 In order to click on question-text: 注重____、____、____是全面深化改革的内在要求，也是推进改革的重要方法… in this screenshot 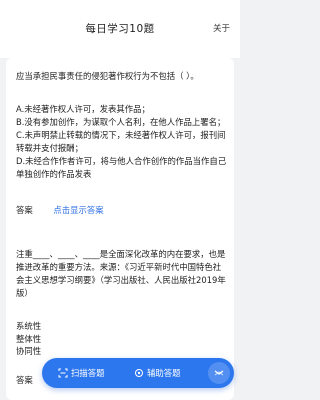, I will do `click(121, 273)`.